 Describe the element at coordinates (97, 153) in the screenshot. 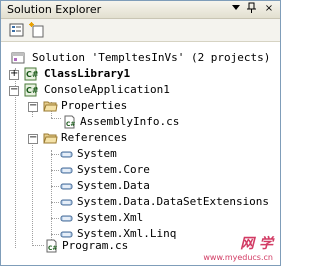

I see `reference-label: System` at that location.